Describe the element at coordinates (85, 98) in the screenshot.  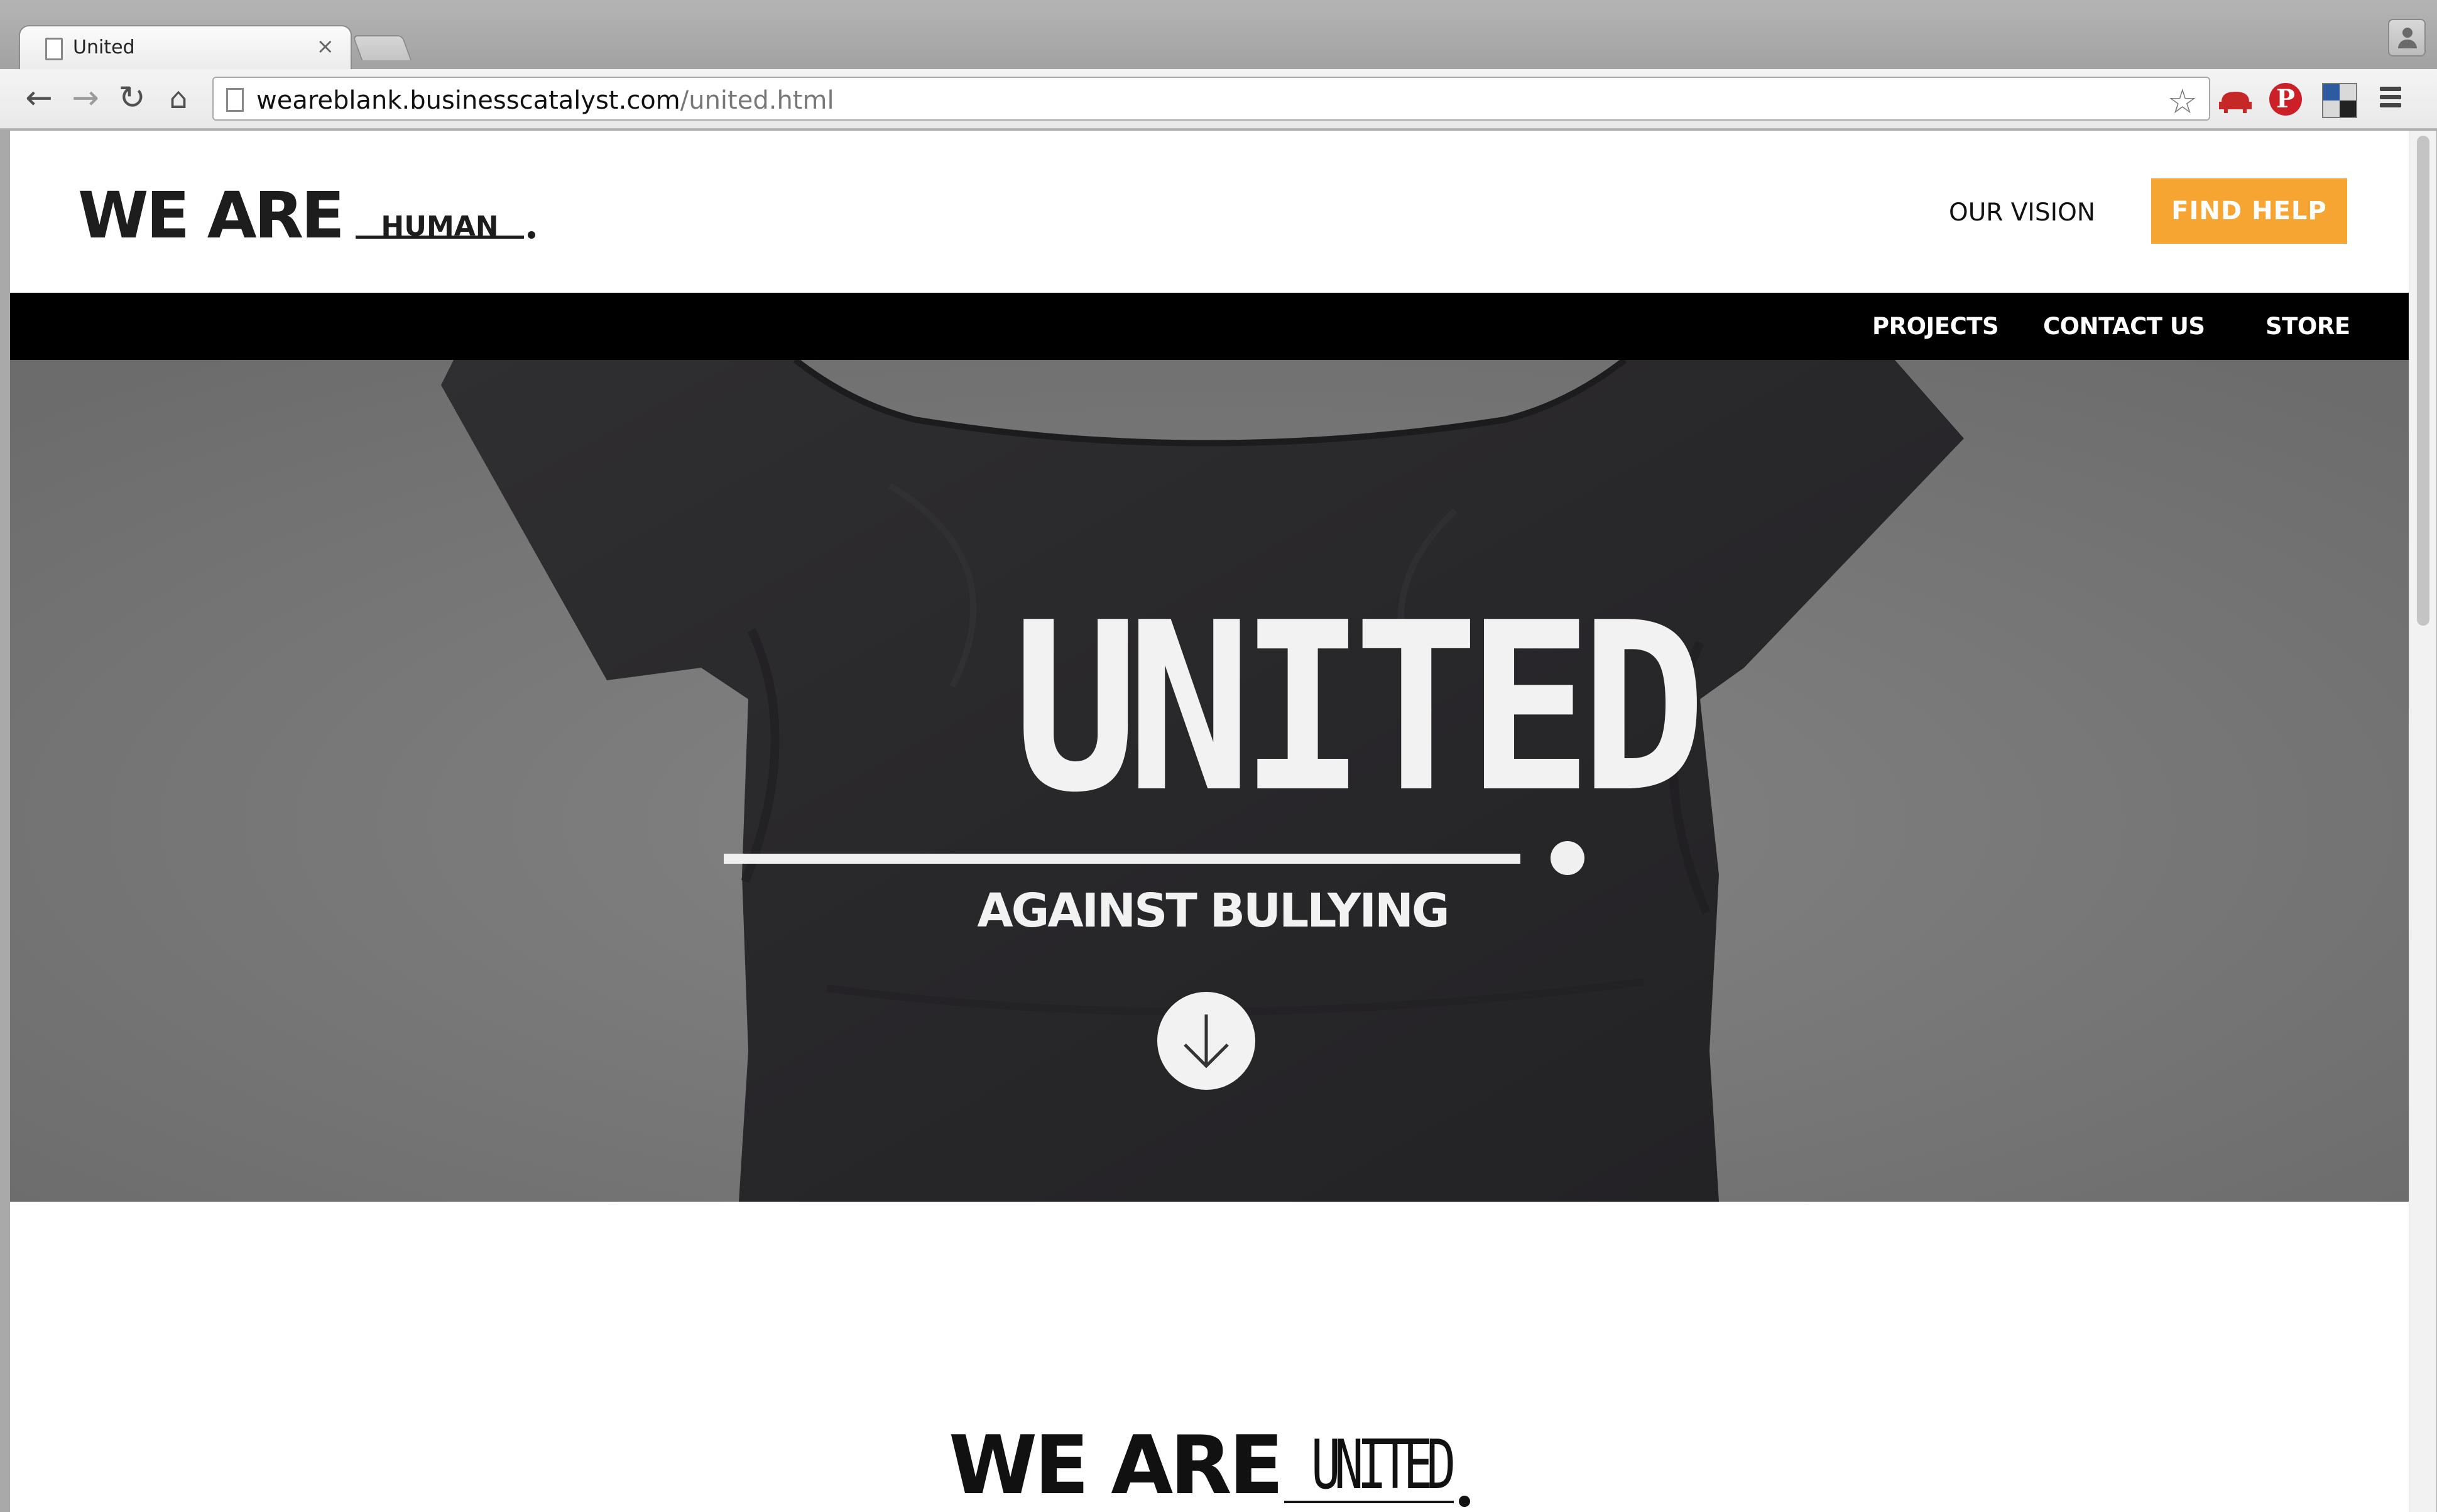
I see `forward-icon: →` at that location.